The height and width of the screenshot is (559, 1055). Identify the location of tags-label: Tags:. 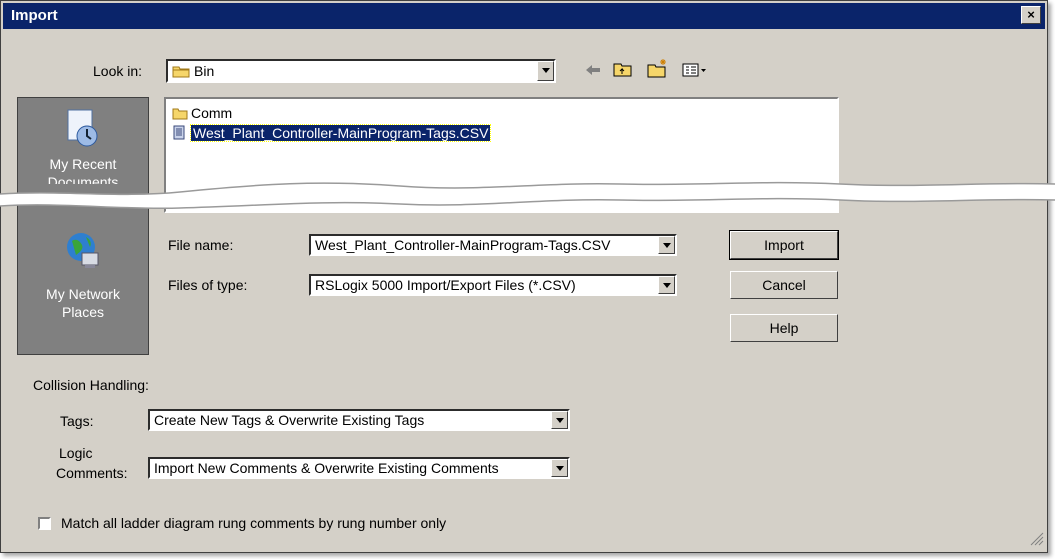
(77, 421).